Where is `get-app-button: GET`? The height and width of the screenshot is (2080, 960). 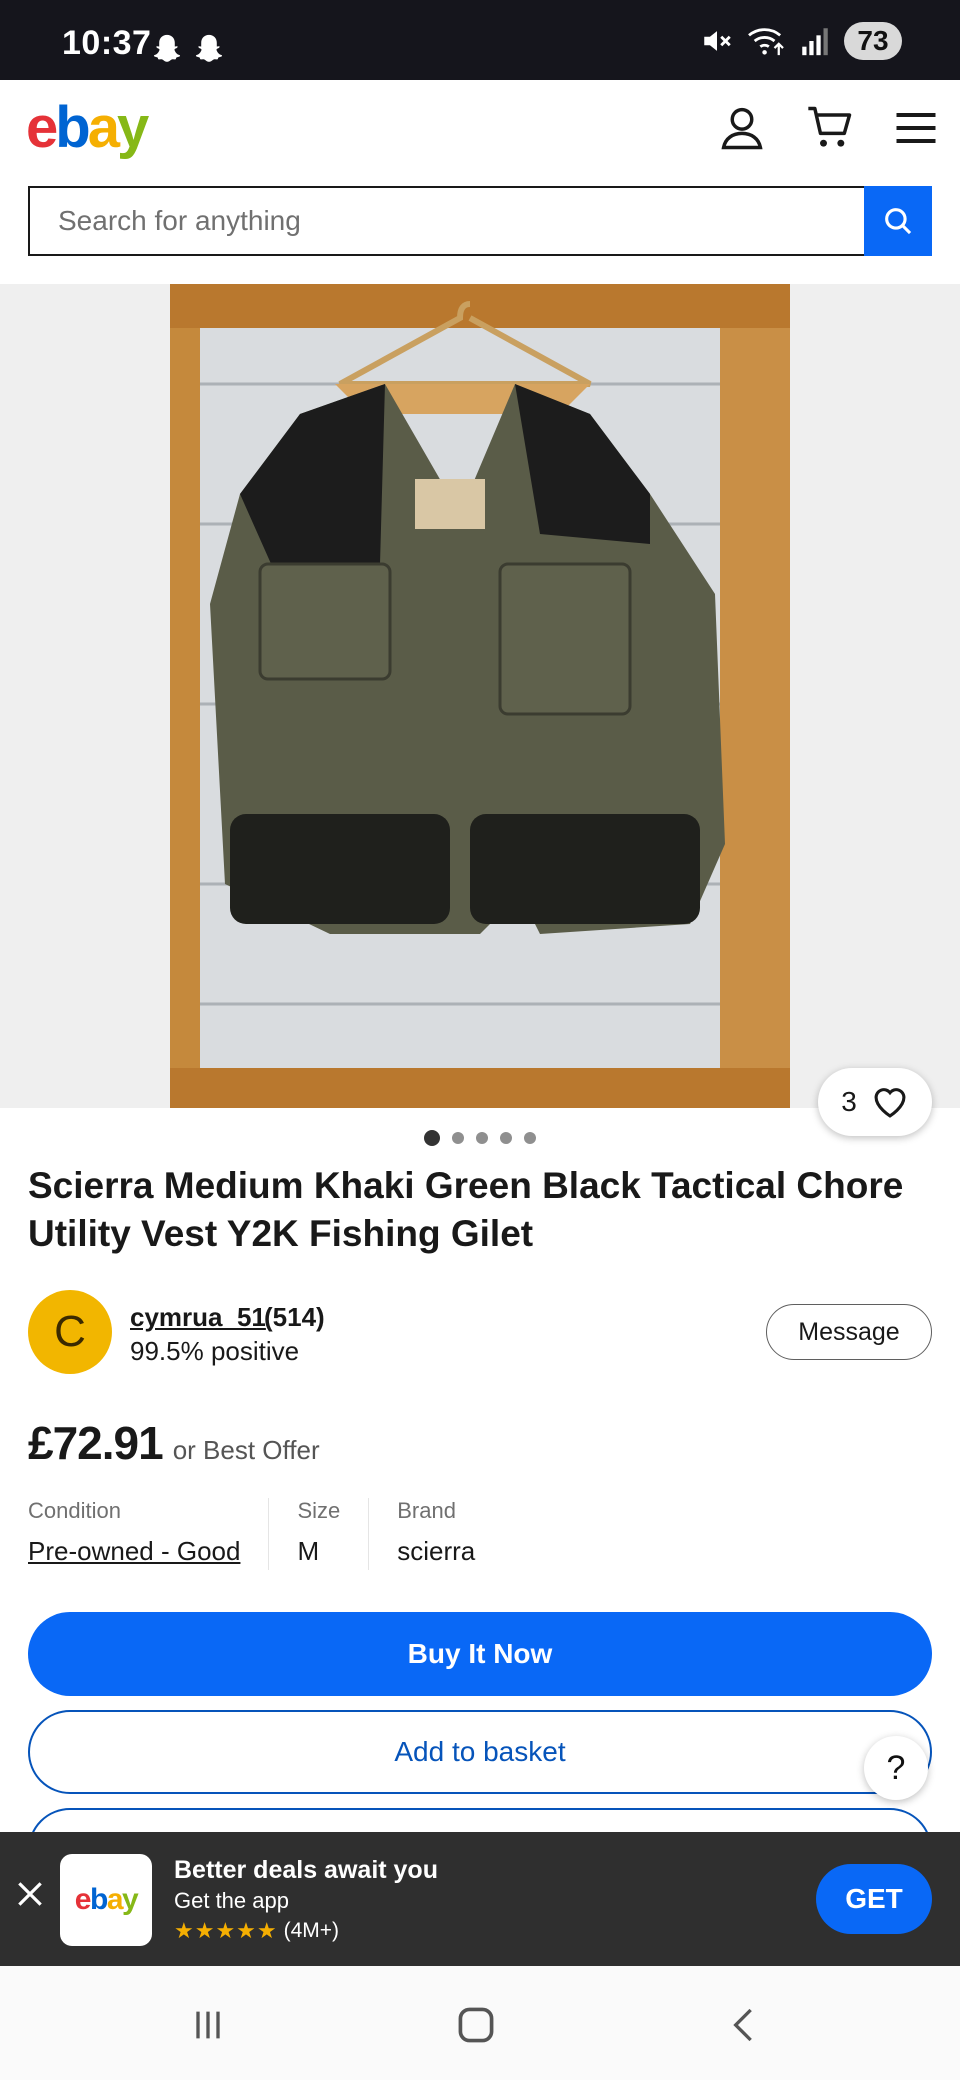
get-app-button: GET is located at coordinates (874, 1899).